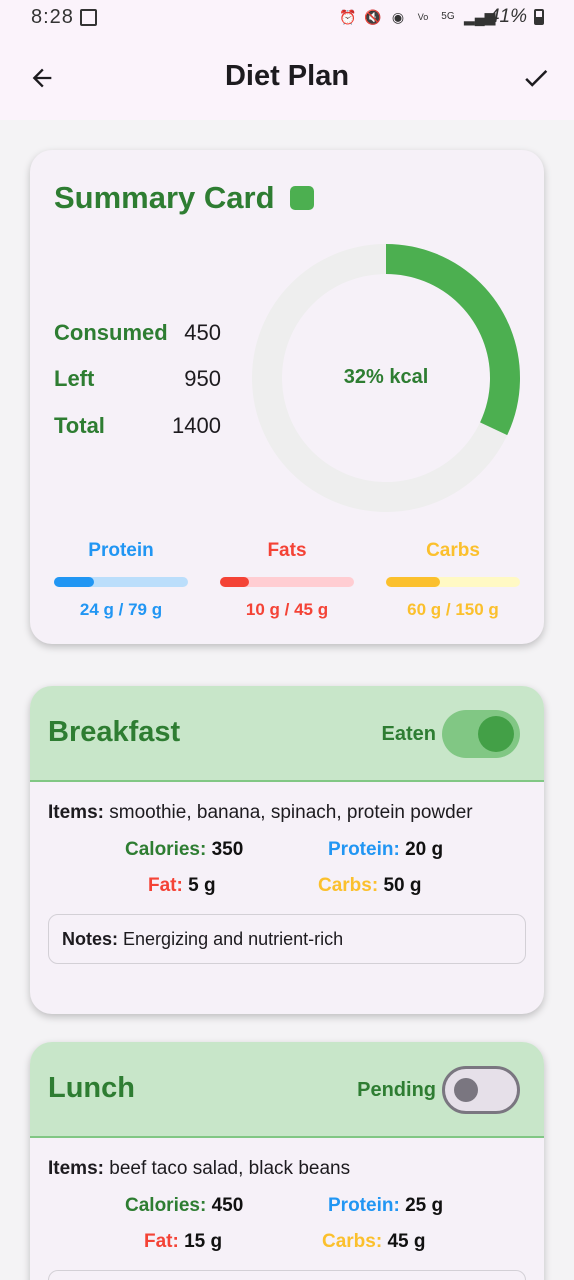  I want to click on fat-value: 15 g, so click(203, 1241).